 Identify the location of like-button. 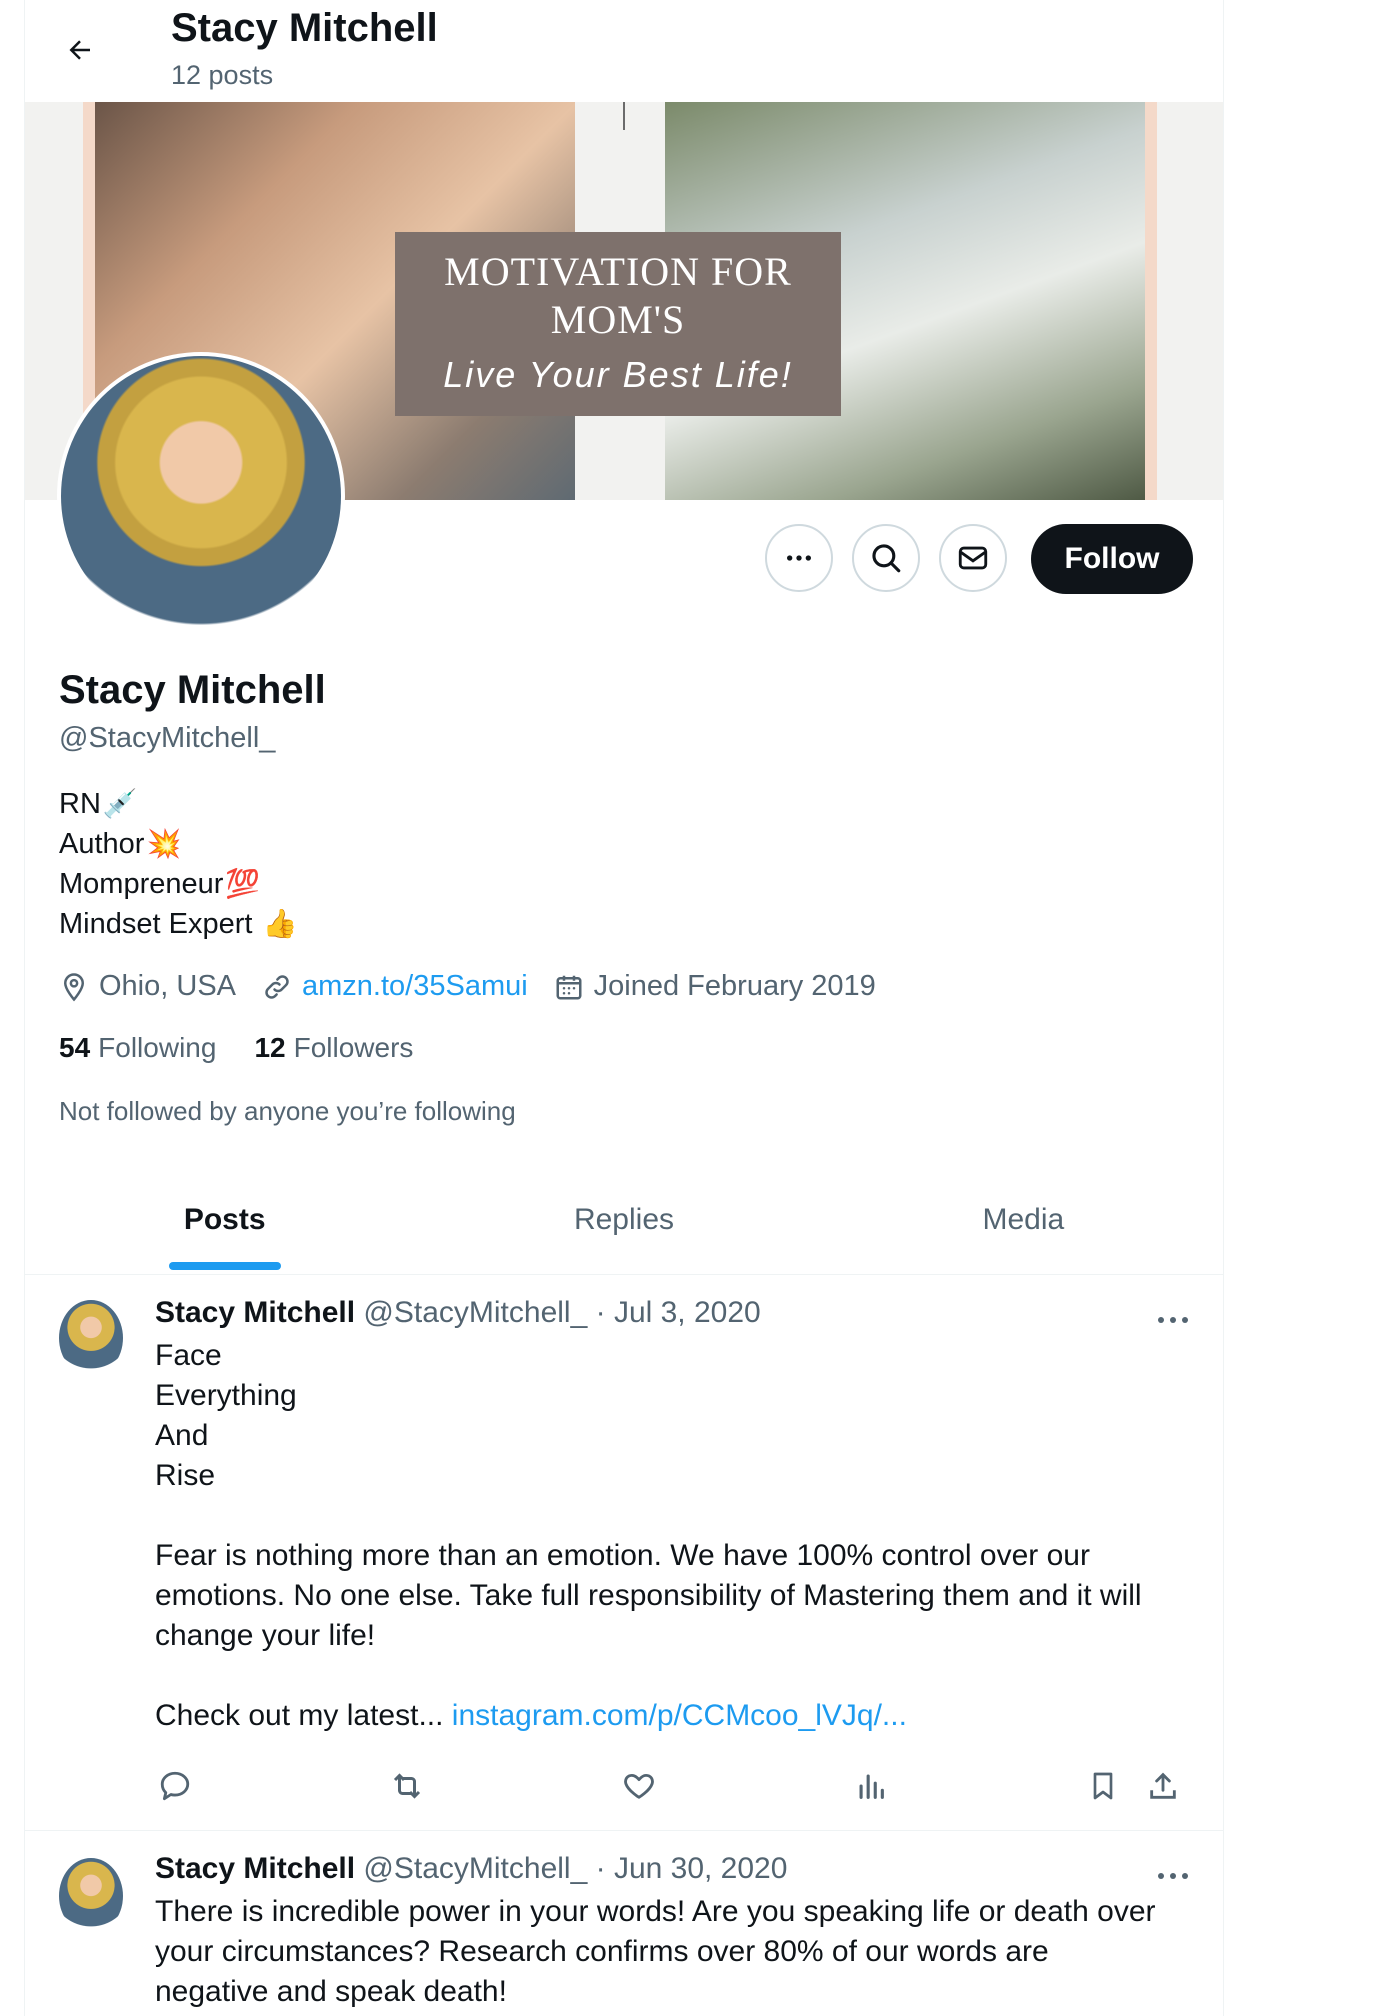
(639, 1786).